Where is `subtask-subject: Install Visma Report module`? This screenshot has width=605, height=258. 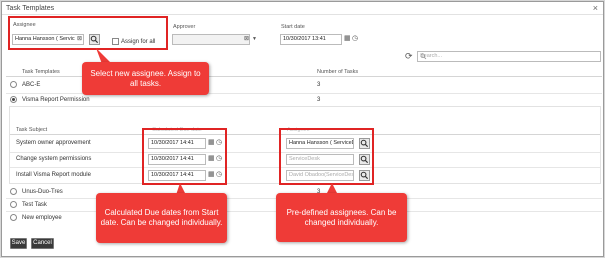
subtask-subject: Install Visma Report module is located at coordinates (53, 175).